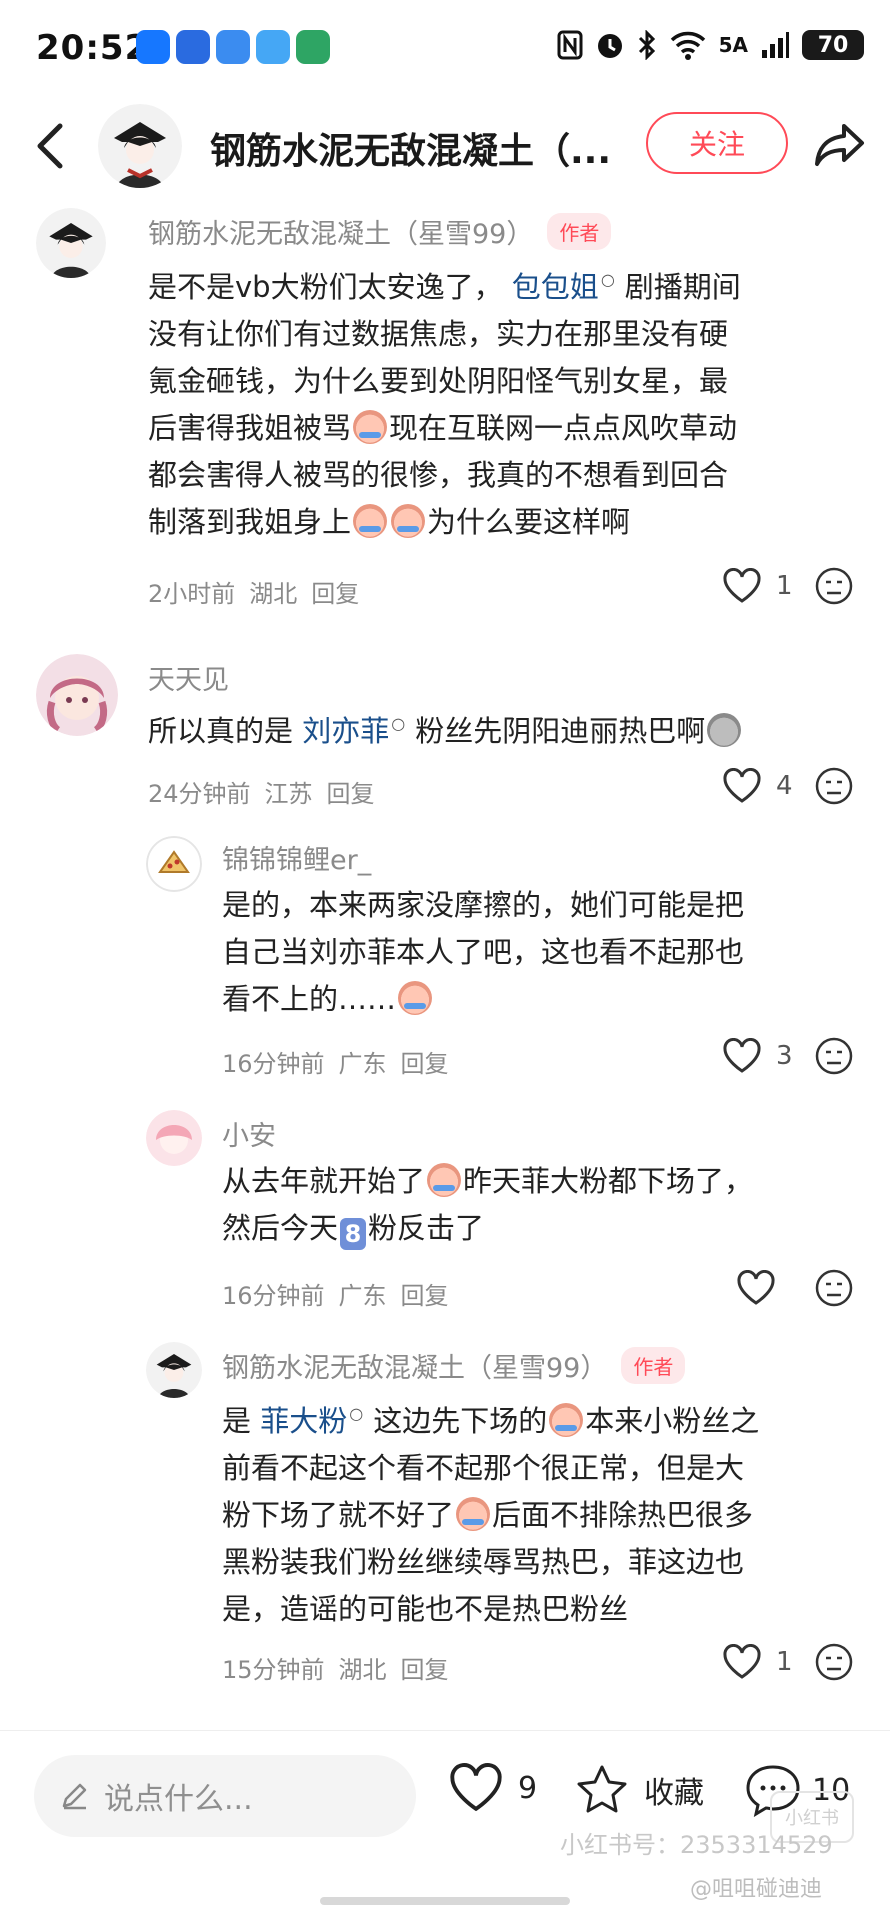 The image size is (890, 1921). What do you see at coordinates (483, 1562) in the screenshot?
I see `comment-text-segment: 黑粉装我们粉丝继续辱骂热巴，菲这边也` at bounding box center [483, 1562].